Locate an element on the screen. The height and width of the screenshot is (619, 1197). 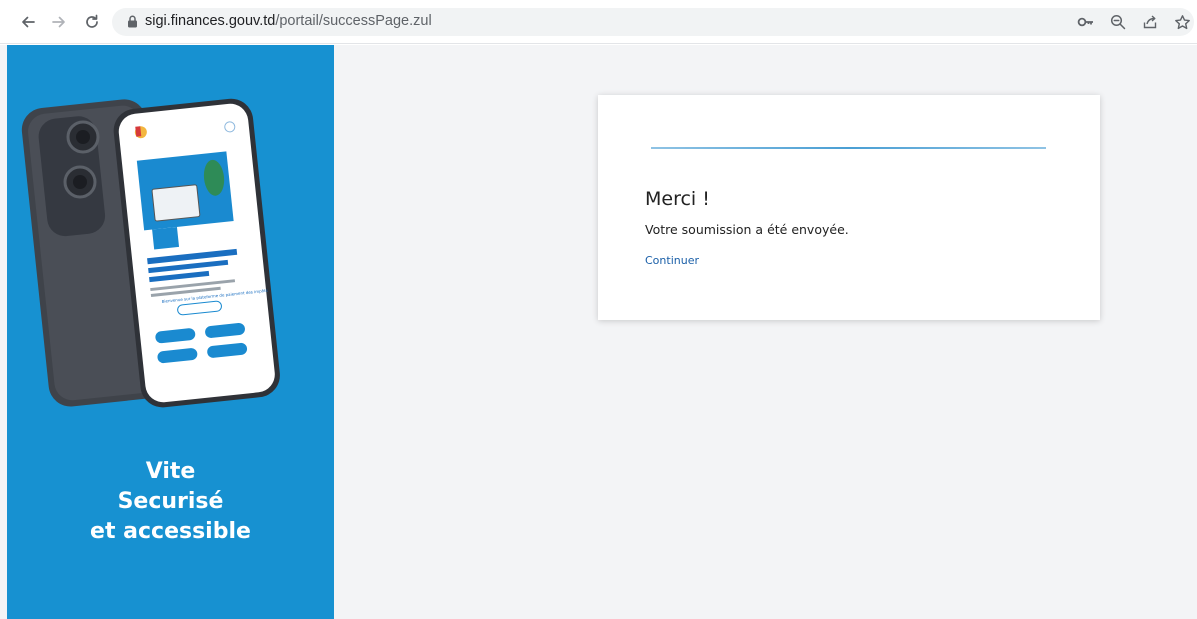
slogan-line-3: et accessible is located at coordinates (170, 531).